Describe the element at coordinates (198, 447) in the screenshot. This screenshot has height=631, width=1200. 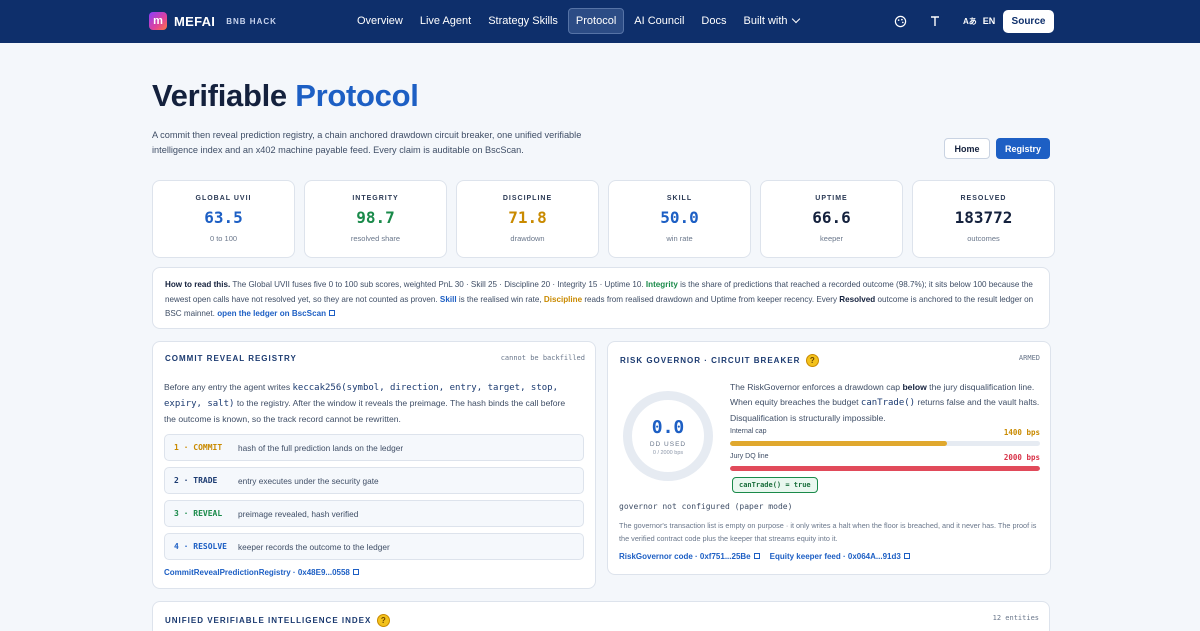
I see `step-tag: 1 · COMMIT` at that location.